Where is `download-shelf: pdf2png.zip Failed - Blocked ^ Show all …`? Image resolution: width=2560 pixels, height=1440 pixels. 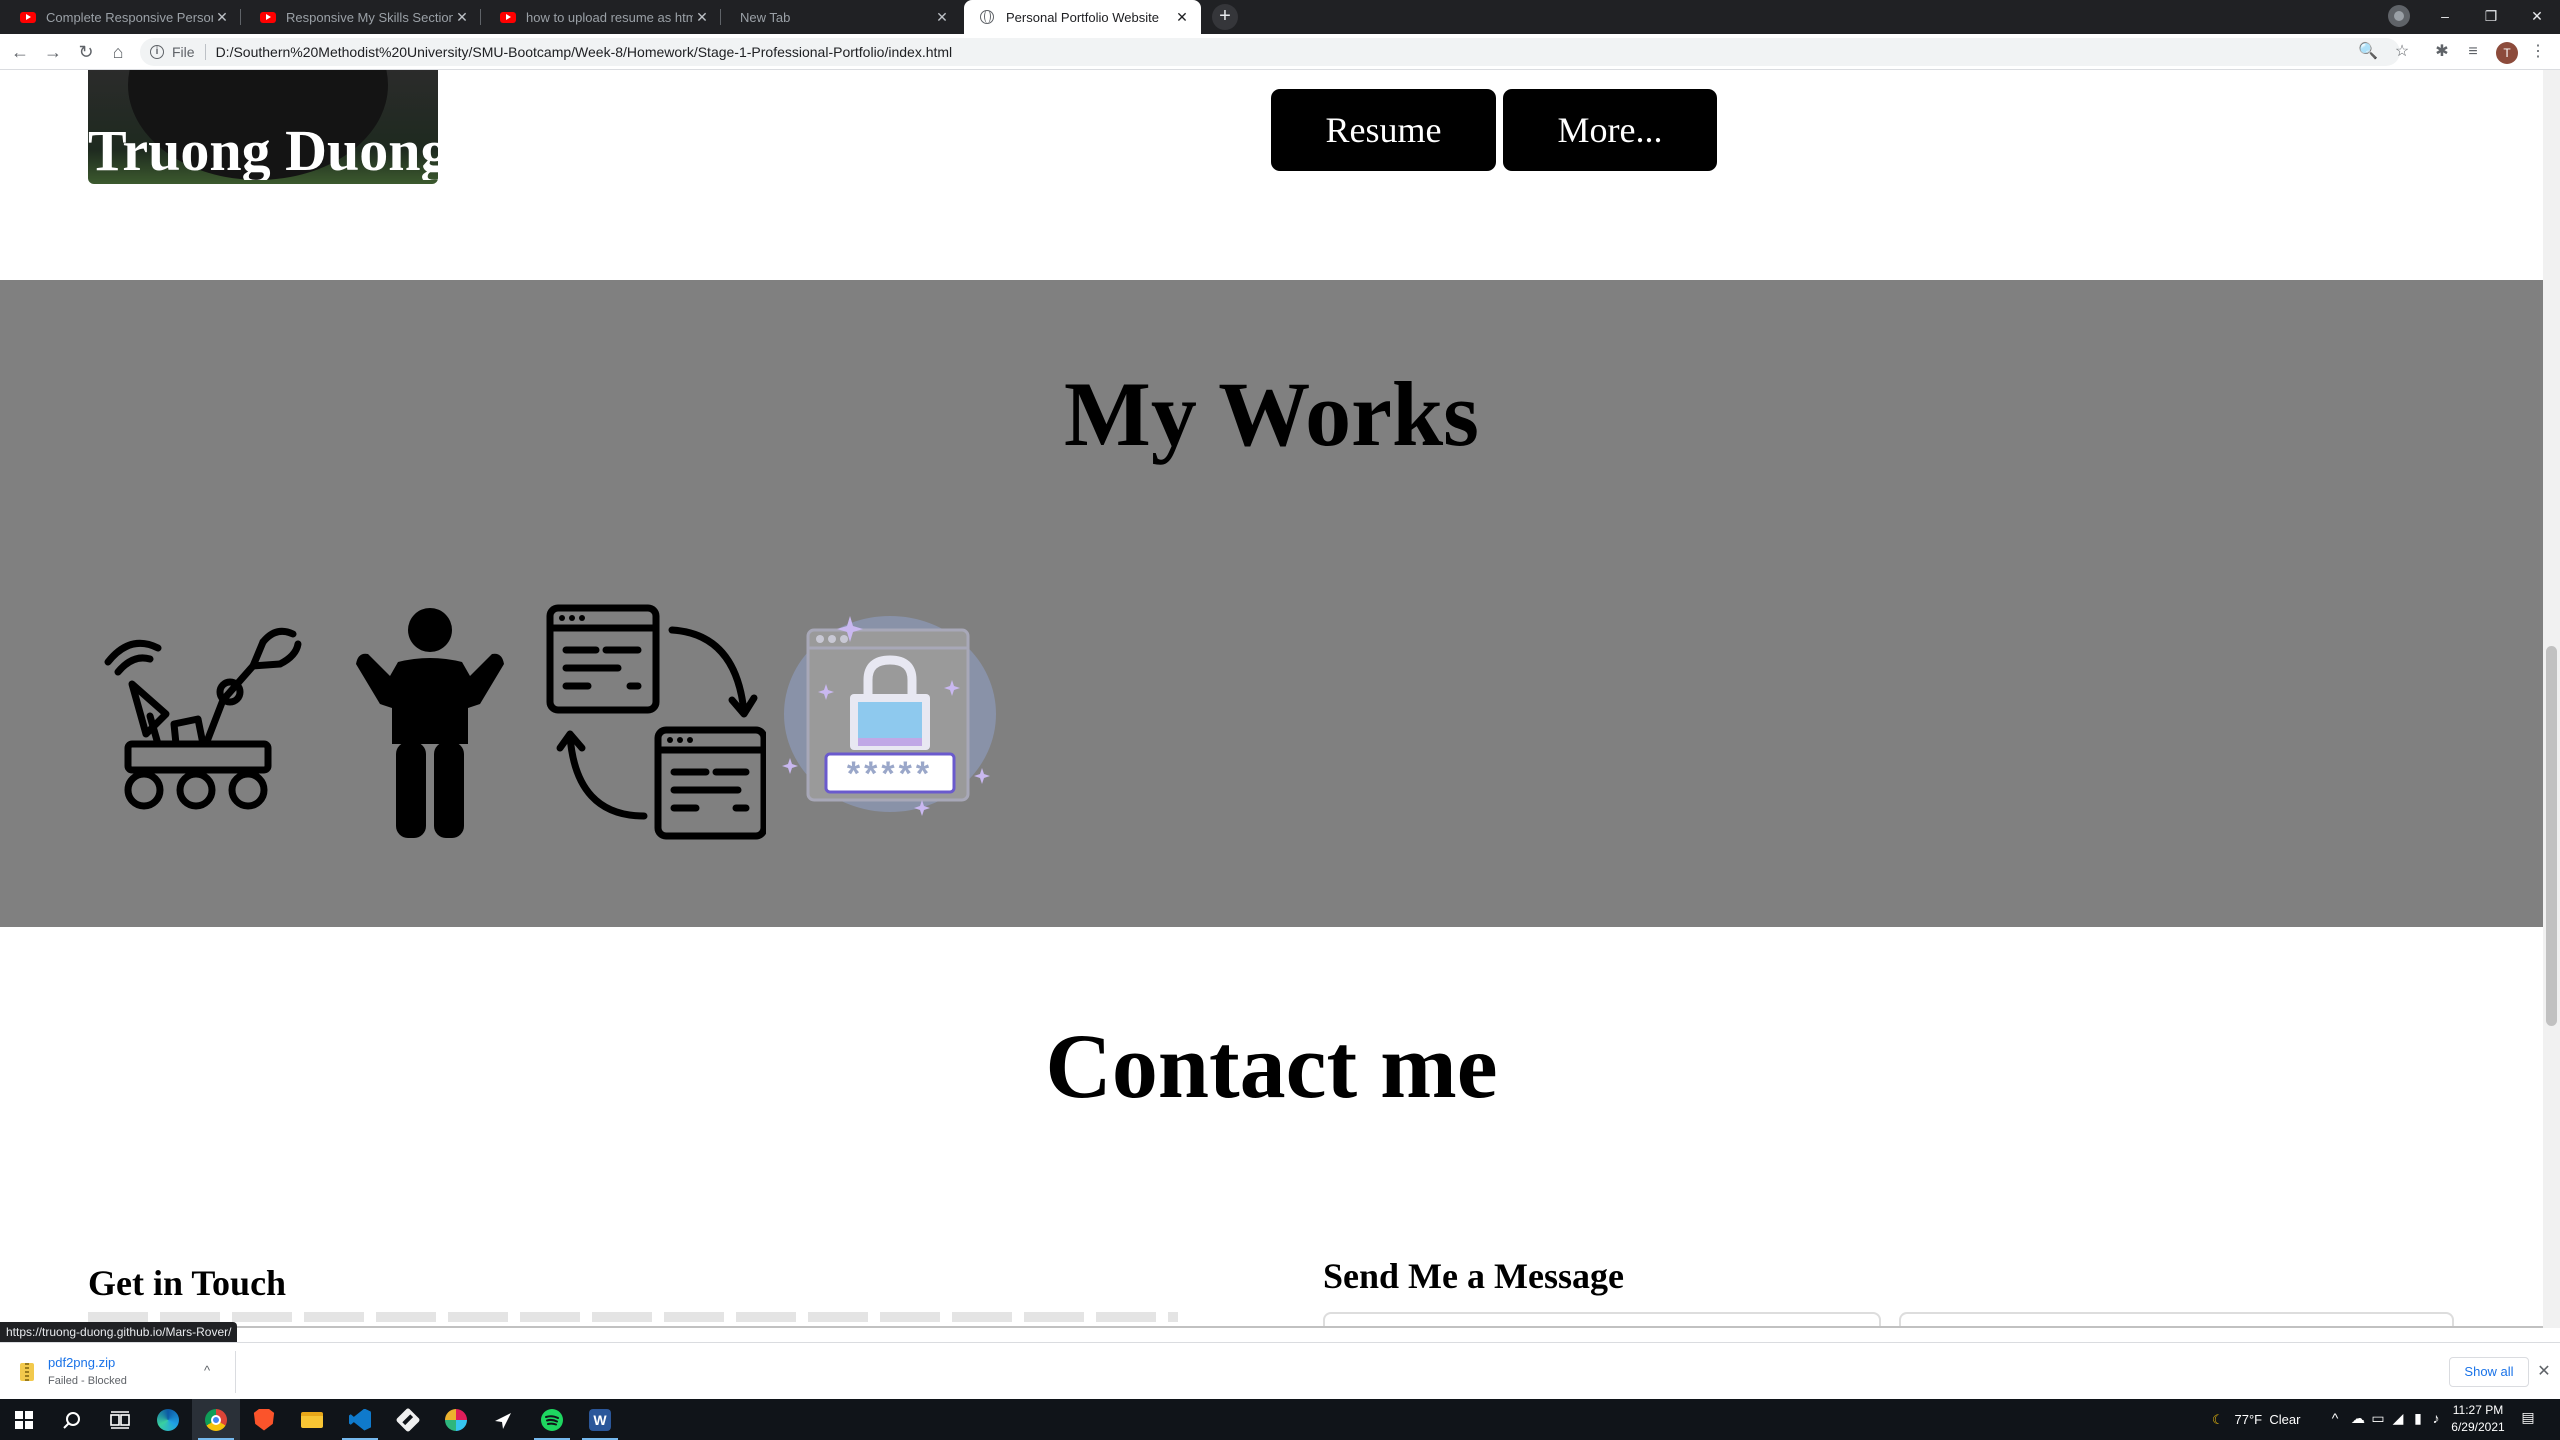 download-shelf: pdf2png.zip Failed - Blocked ^ Show all … is located at coordinates (1280, 1370).